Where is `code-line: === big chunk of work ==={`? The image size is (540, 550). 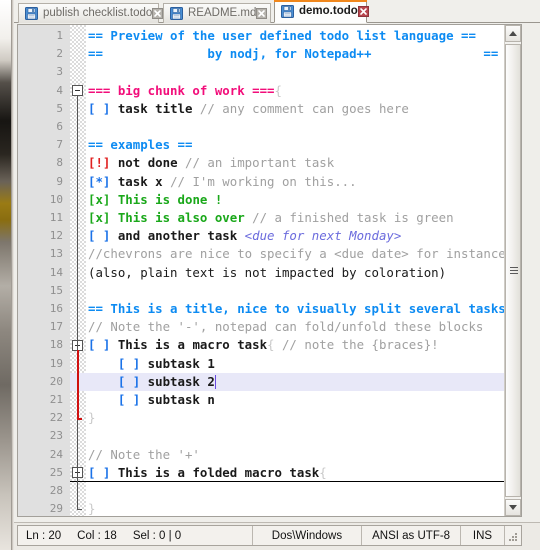
code-line: === big chunk of work ==={ is located at coordinates (295, 91).